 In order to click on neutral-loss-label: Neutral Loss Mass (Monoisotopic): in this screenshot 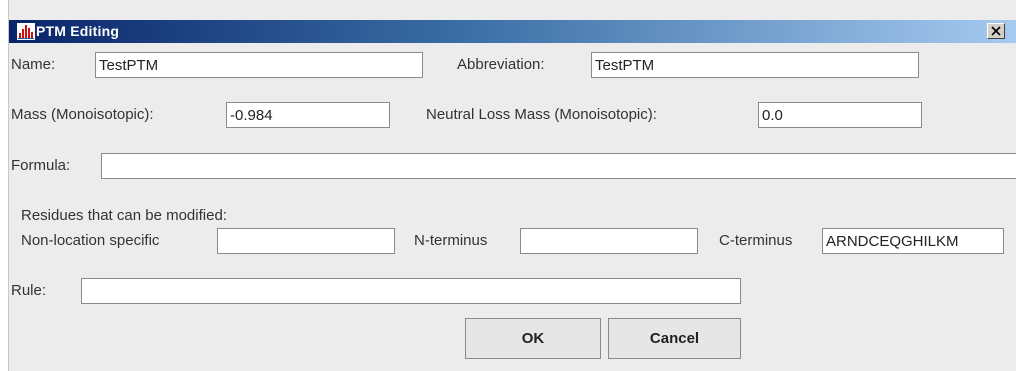, I will do `click(541, 114)`.